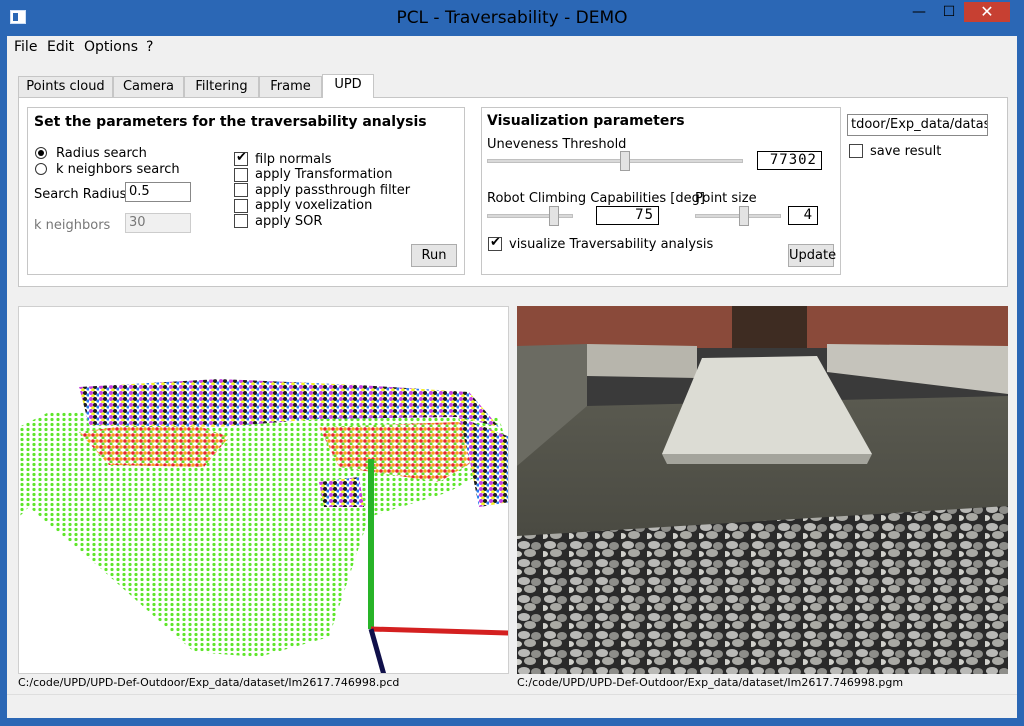  Describe the element at coordinates (158, 192) in the screenshot. I see `search-radius-input: 0.5` at that location.